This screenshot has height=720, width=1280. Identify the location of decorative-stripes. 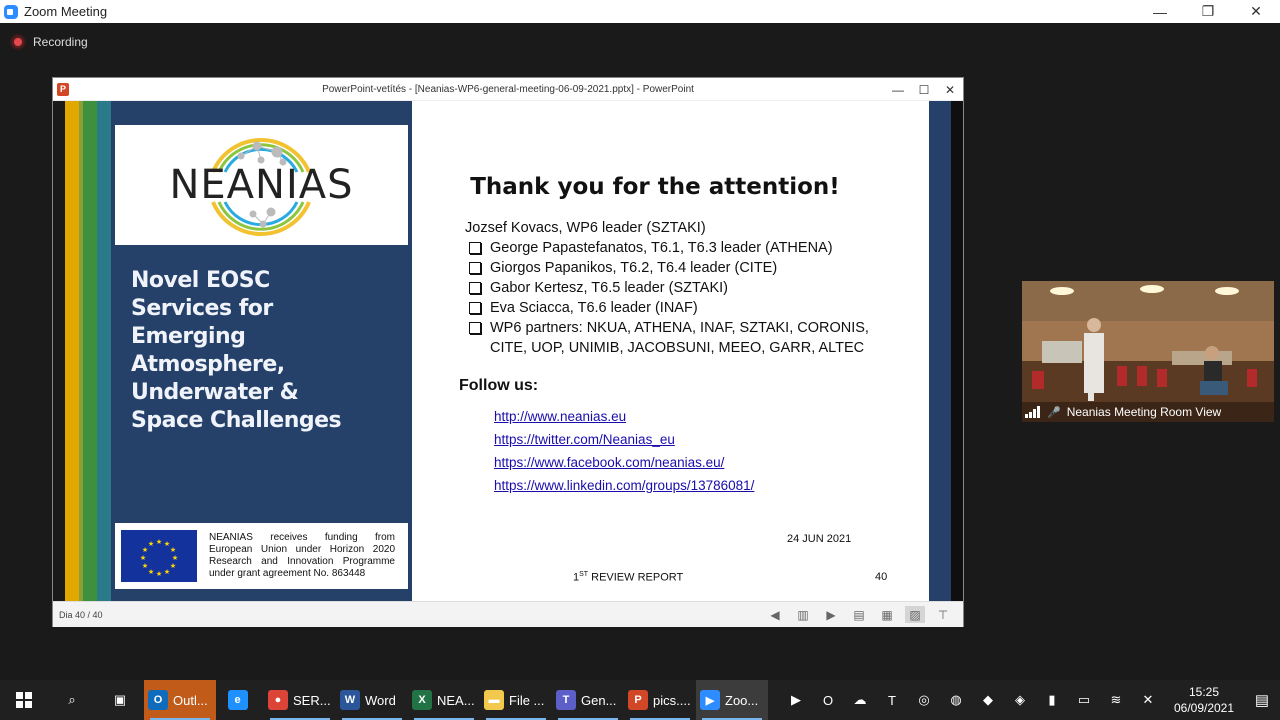
(83, 351).